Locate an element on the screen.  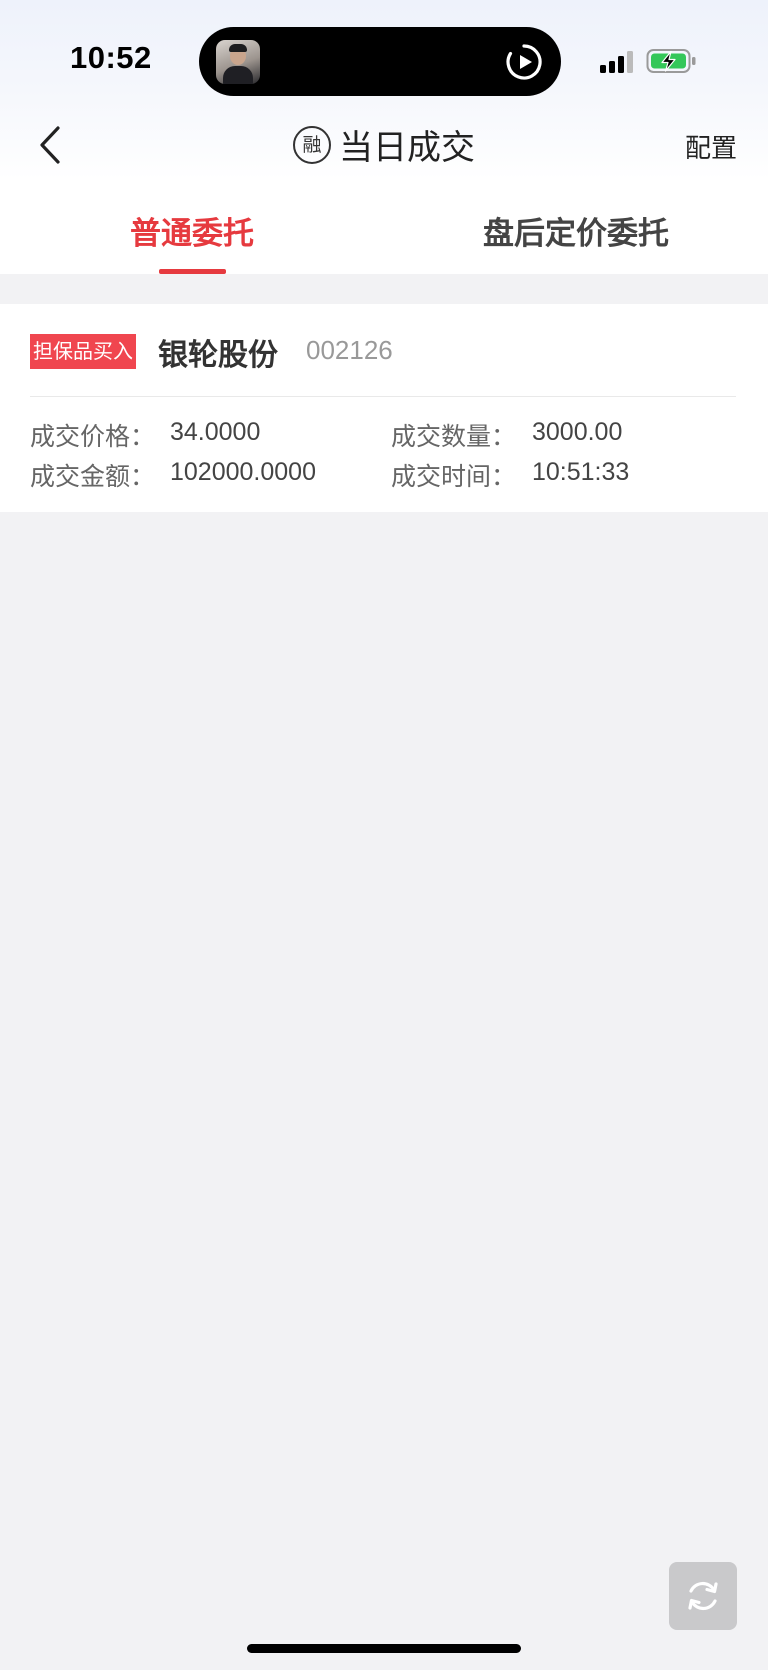
media-thumbnail is located at coordinates (238, 62).